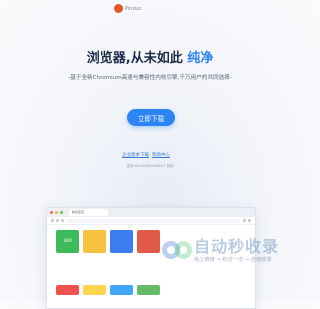 This screenshot has height=309, width=320. I want to click on nav-icons, so click(57, 220).